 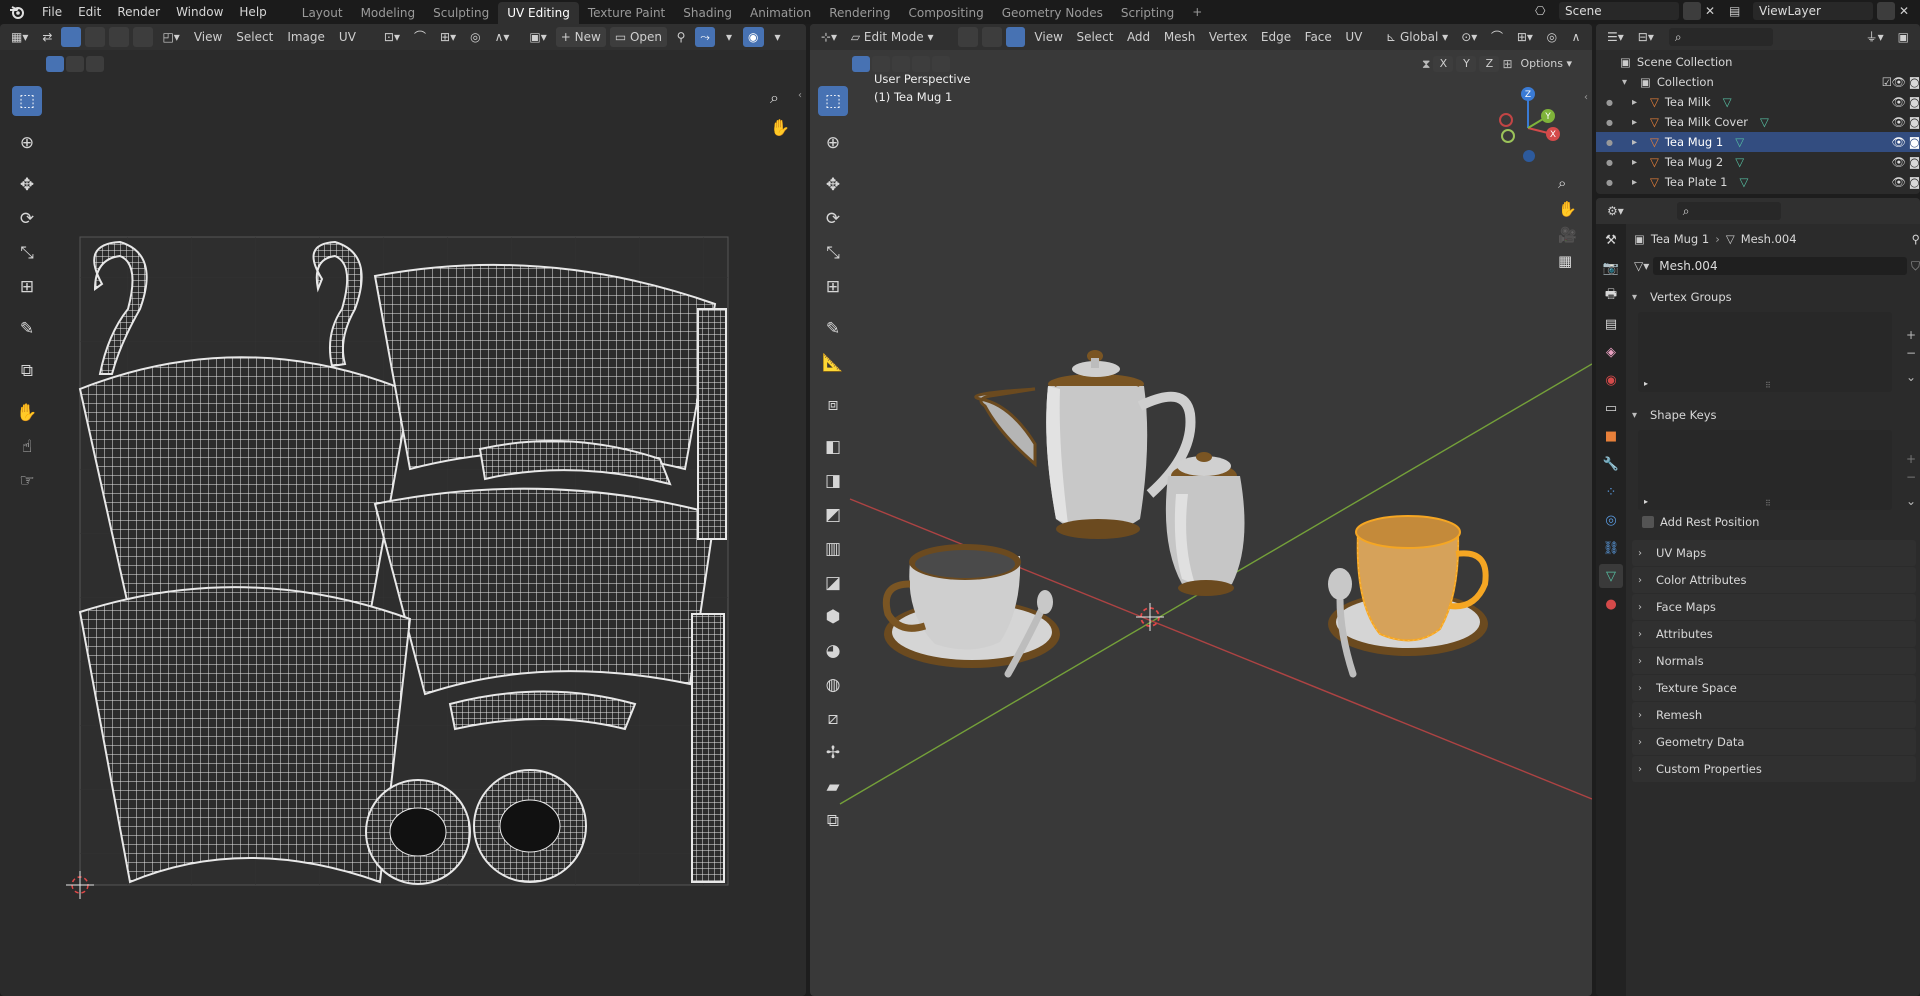 I want to click on panel-custom-properties: › Custom Properties, so click(x=1774, y=769).